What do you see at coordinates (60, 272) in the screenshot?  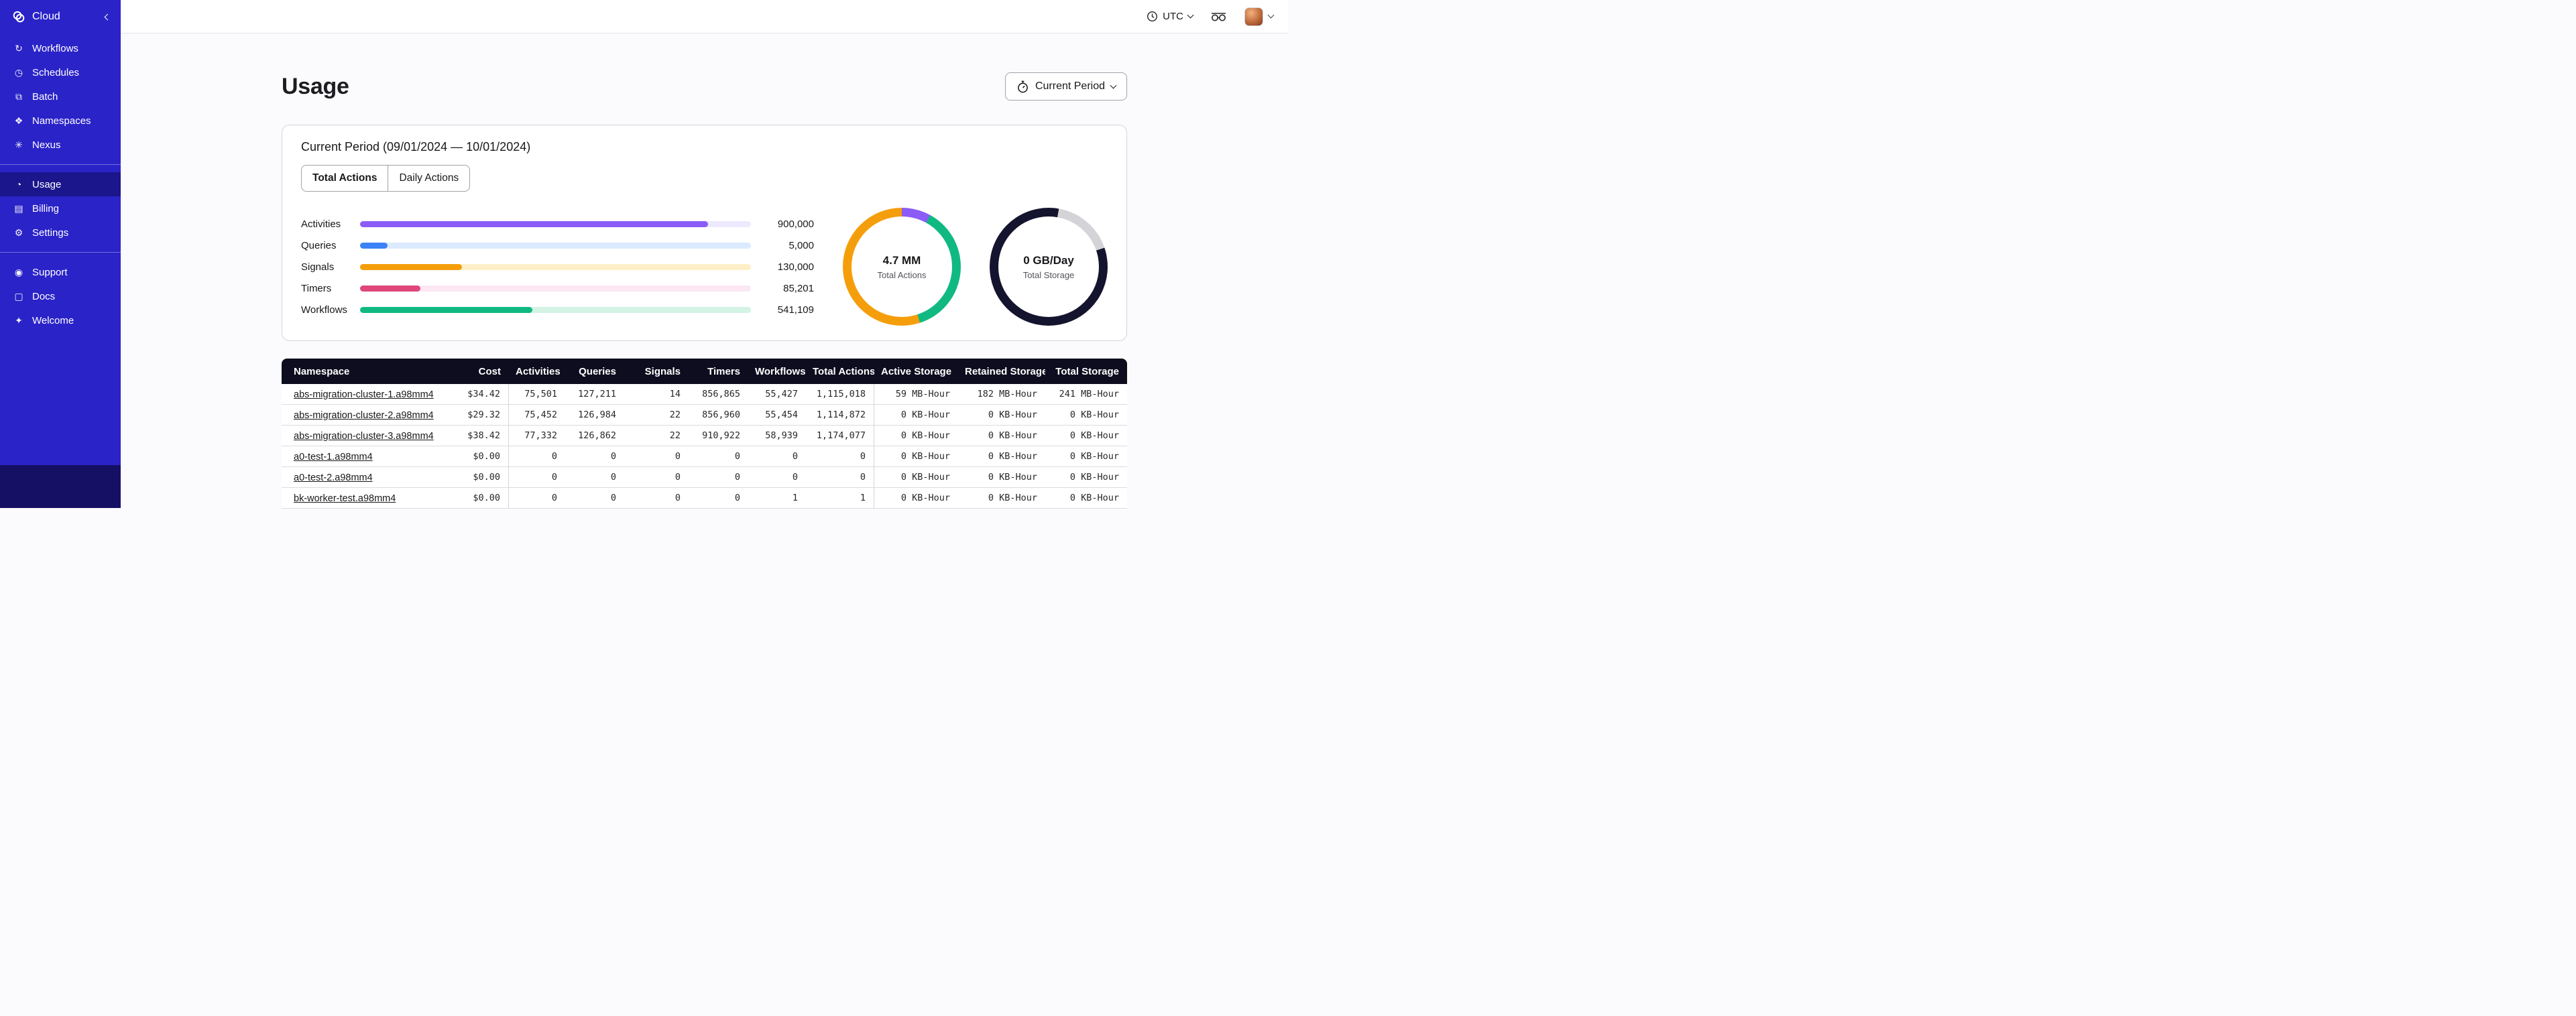 I see `sidebar-item-support: ◉ Support` at bounding box center [60, 272].